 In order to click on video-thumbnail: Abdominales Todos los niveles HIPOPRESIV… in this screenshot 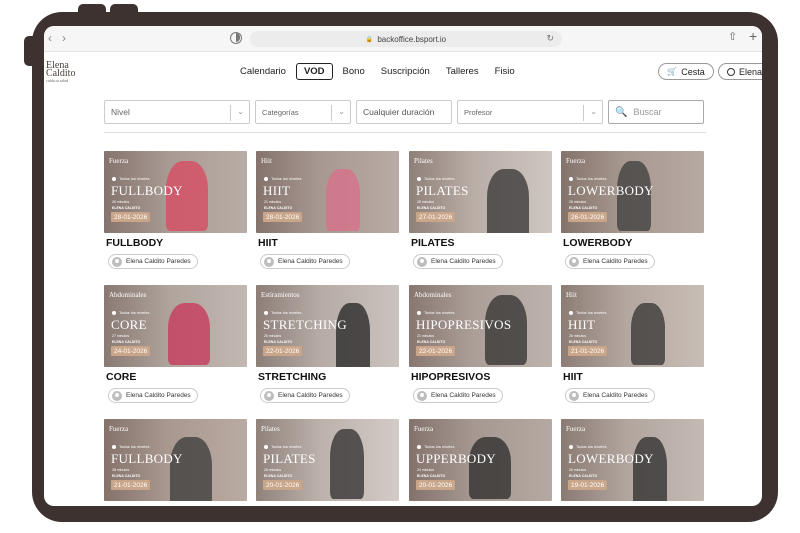, I will do `click(480, 326)`.